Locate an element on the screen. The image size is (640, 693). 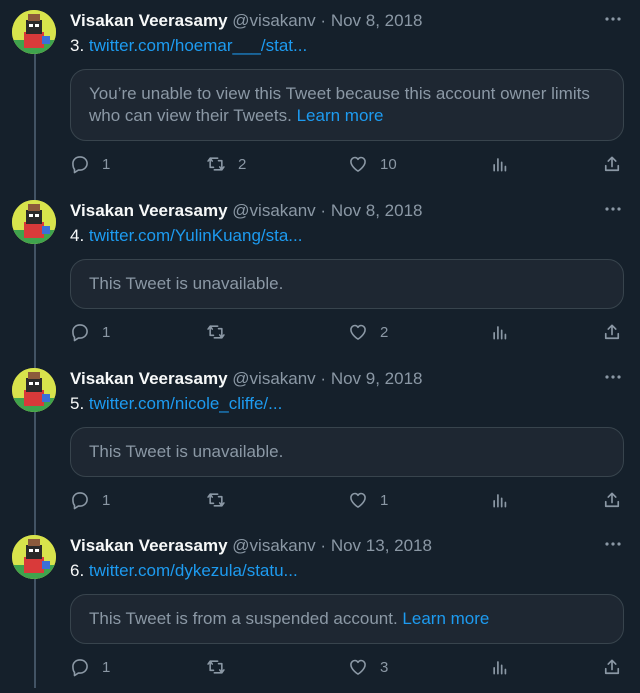
like-button: 2 is located at coordinates (368, 332).